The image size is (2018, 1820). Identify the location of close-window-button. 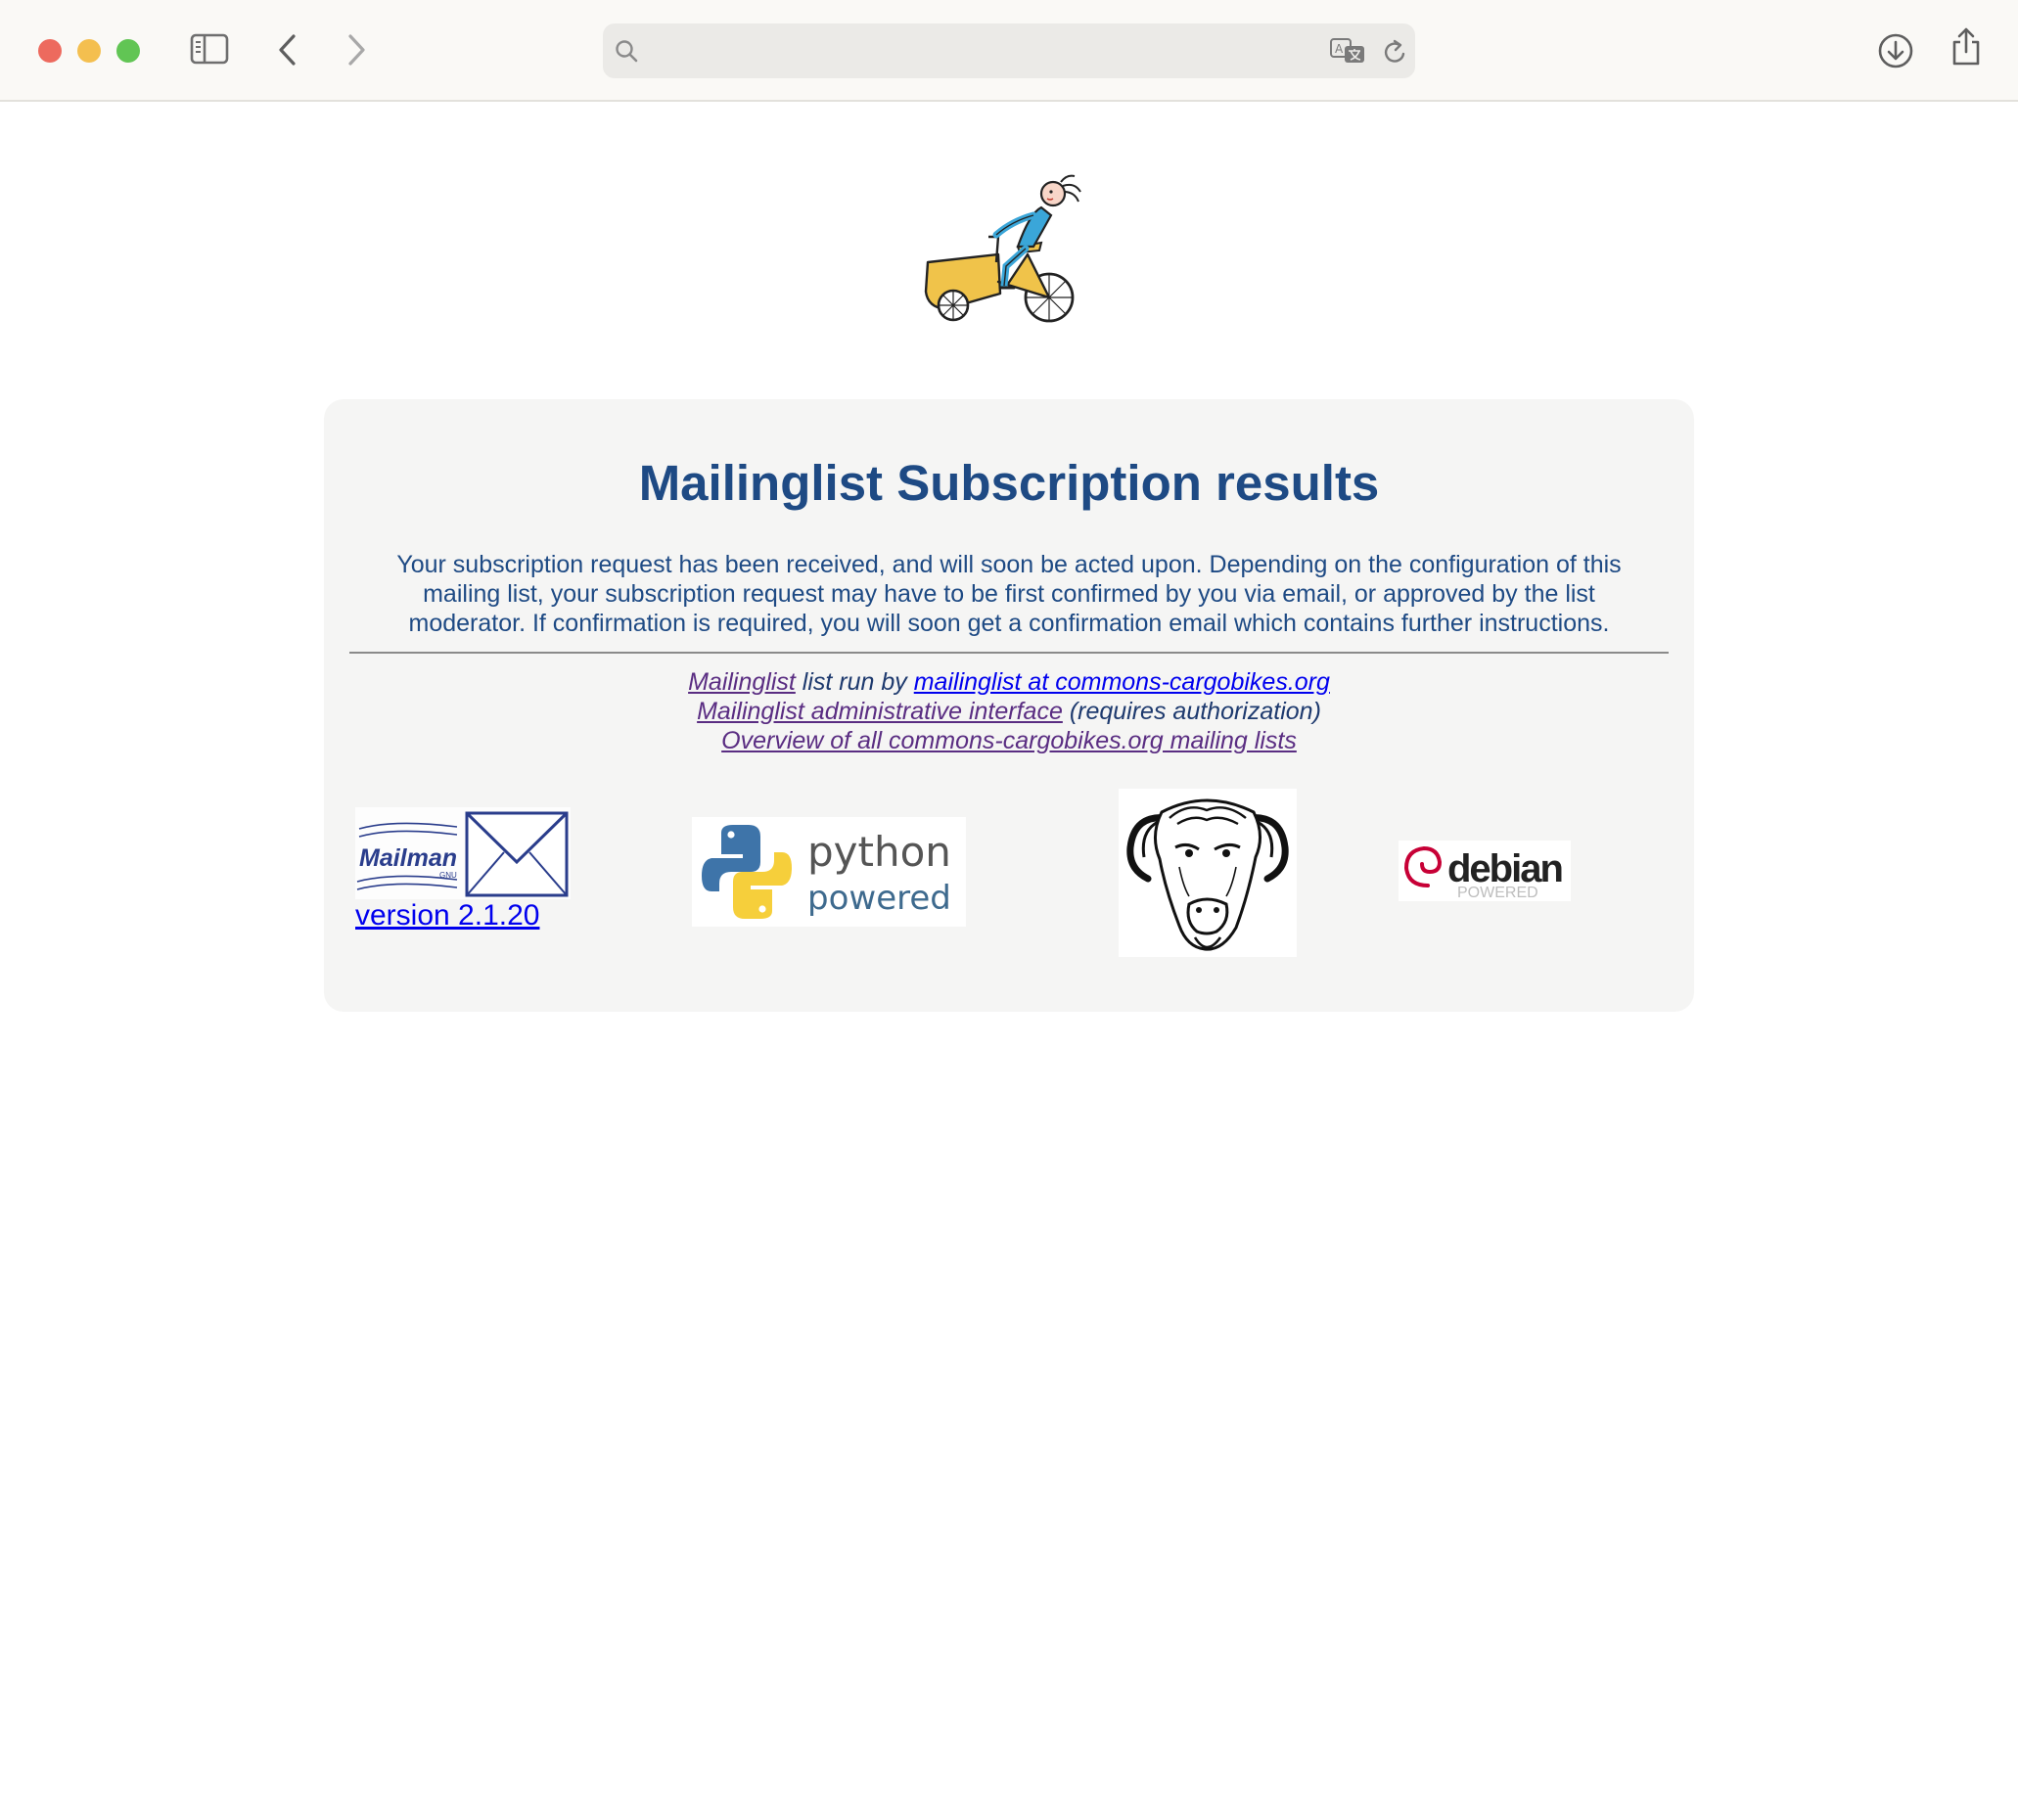
(50, 51).